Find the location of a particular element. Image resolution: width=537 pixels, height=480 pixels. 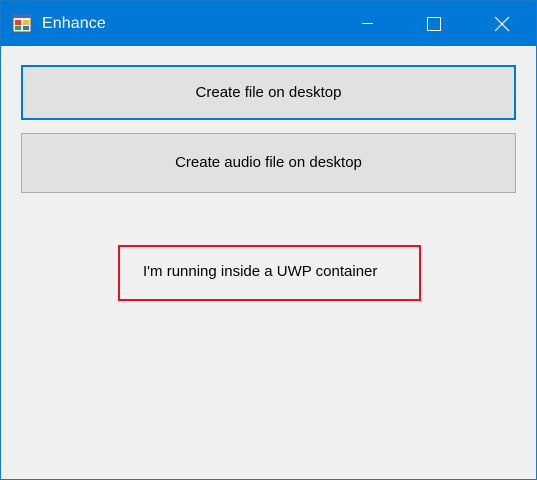

close-icon is located at coordinates (502, 24).